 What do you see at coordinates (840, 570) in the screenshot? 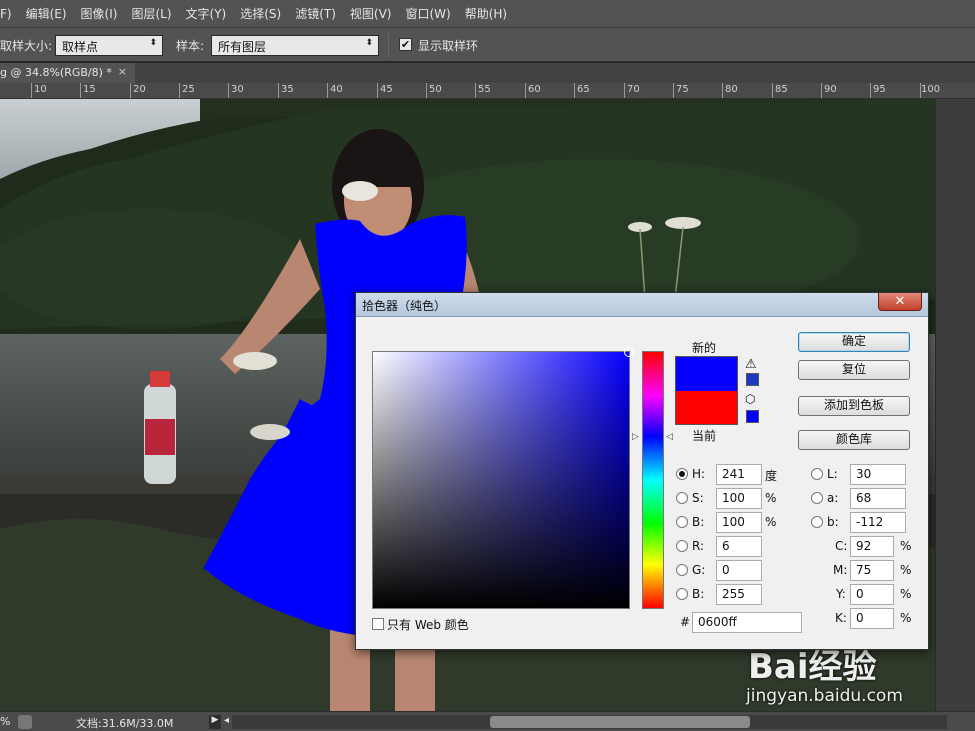
I see `magenta-label: M:` at bounding box center [840, 570].